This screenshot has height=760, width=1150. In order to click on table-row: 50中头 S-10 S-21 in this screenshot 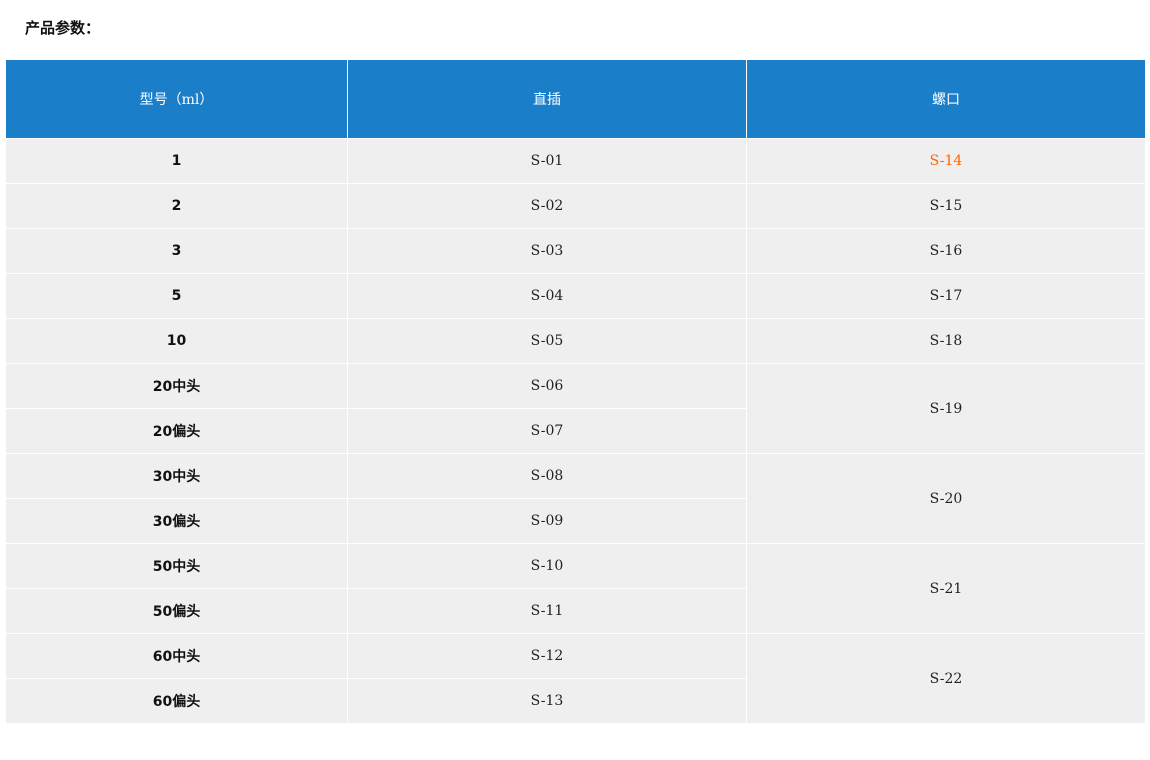, I will do `click(575, 588)`.